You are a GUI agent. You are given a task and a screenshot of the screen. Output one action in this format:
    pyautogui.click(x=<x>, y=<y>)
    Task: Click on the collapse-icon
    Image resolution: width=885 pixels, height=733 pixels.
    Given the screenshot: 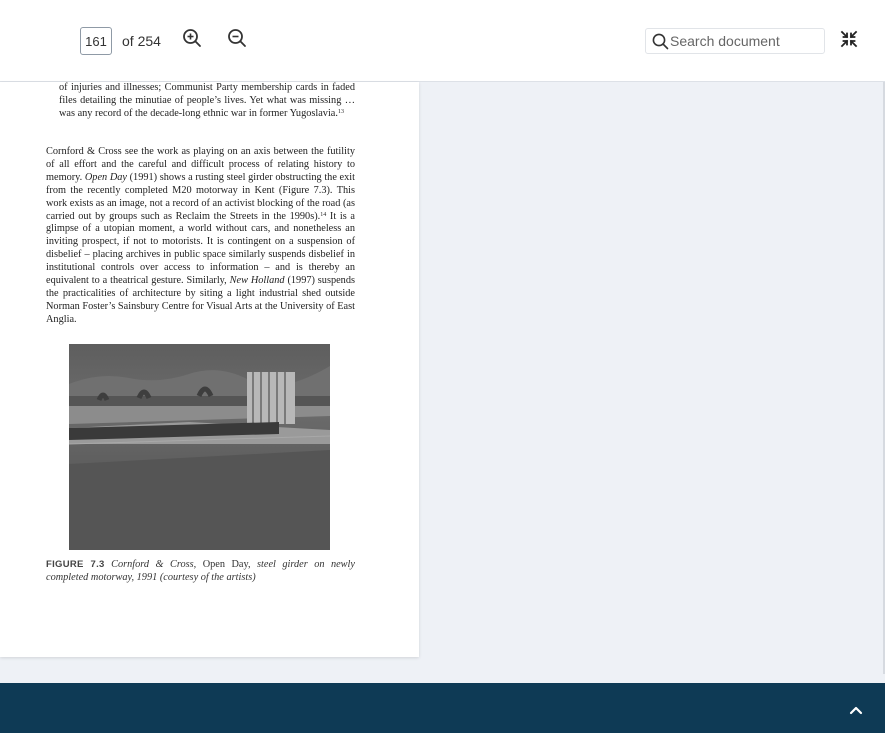 What is the action you would take?
    pyautogui.click(x=849, y=39)
    